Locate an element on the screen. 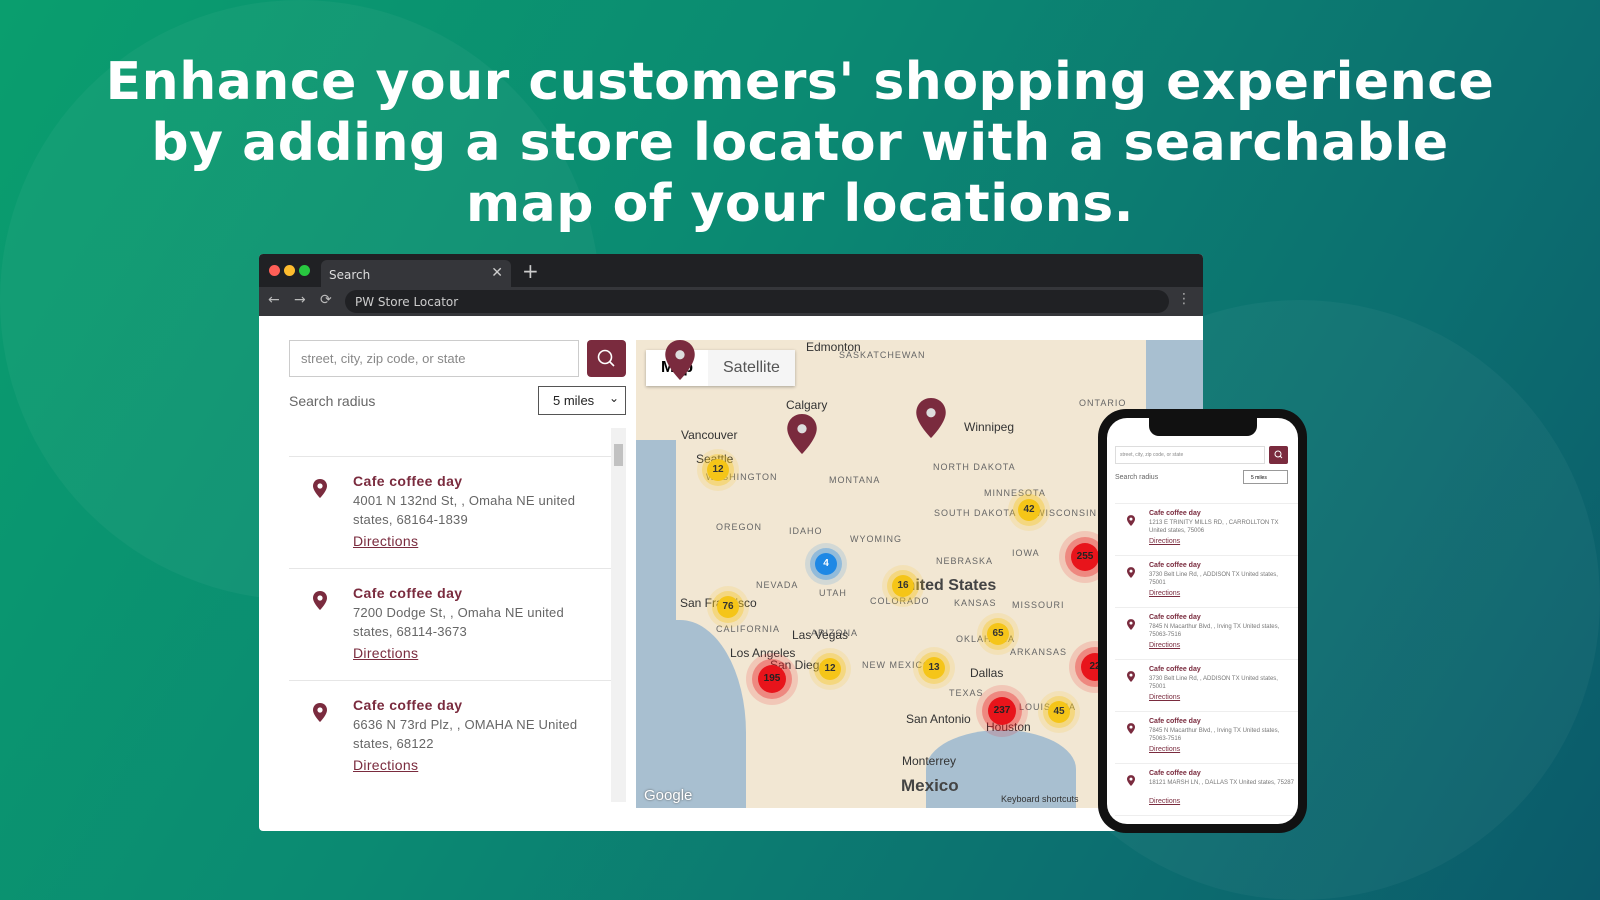 The width and height of the screenshot is (1600, 900). minimize-window-button is located at coordinates (289, 270).